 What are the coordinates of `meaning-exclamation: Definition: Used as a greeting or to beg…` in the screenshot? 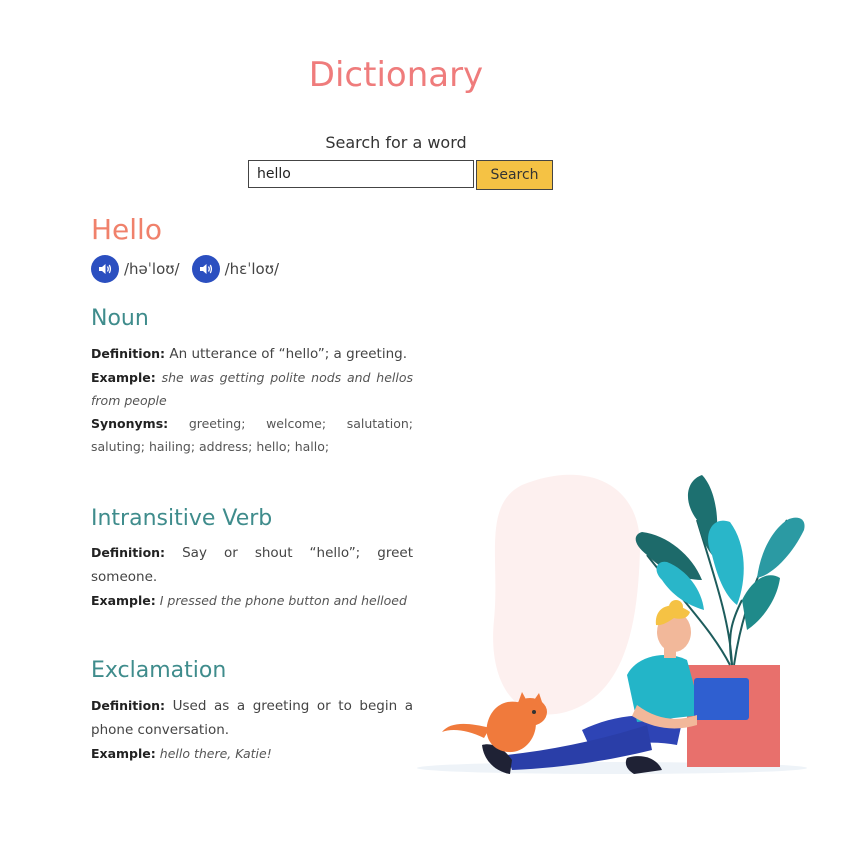 It's located at (252, 729).